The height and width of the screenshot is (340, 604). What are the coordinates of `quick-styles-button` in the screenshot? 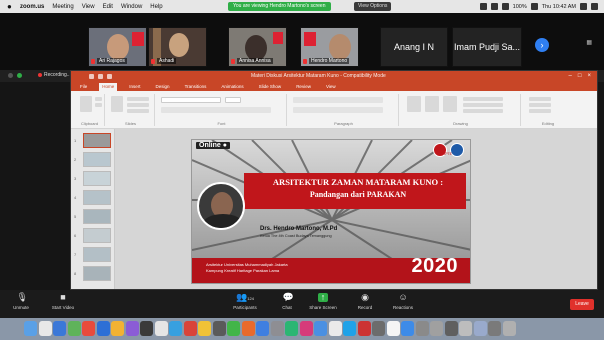 It's located at (450, 104).